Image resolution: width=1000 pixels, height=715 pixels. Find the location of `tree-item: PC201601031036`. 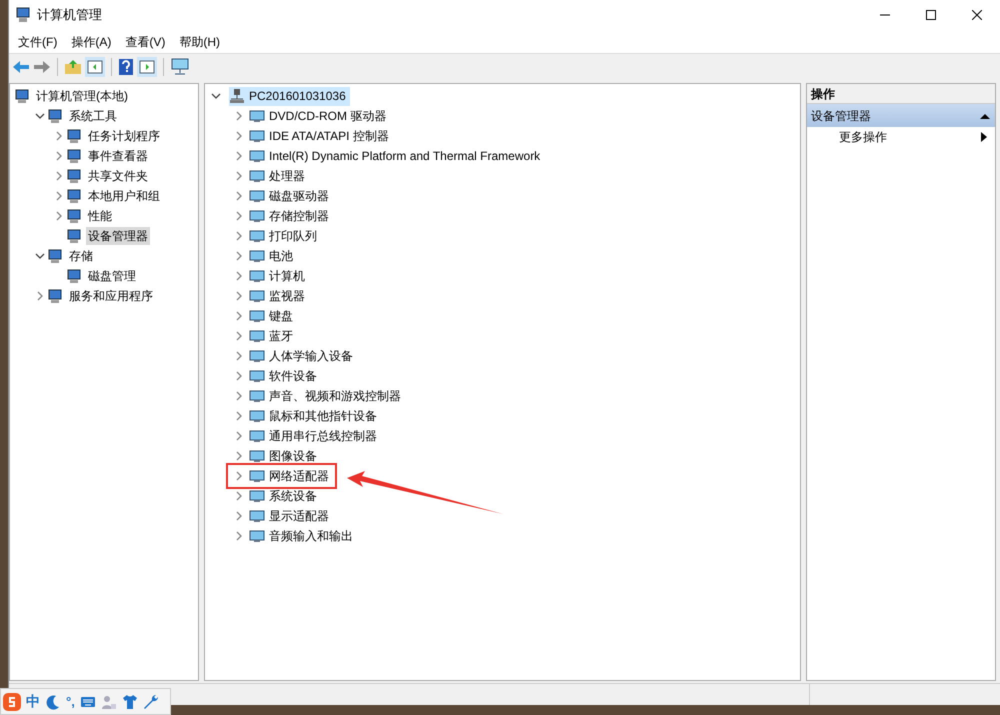

tree-item: PC201601031036 is located at coordinates (289, 96).